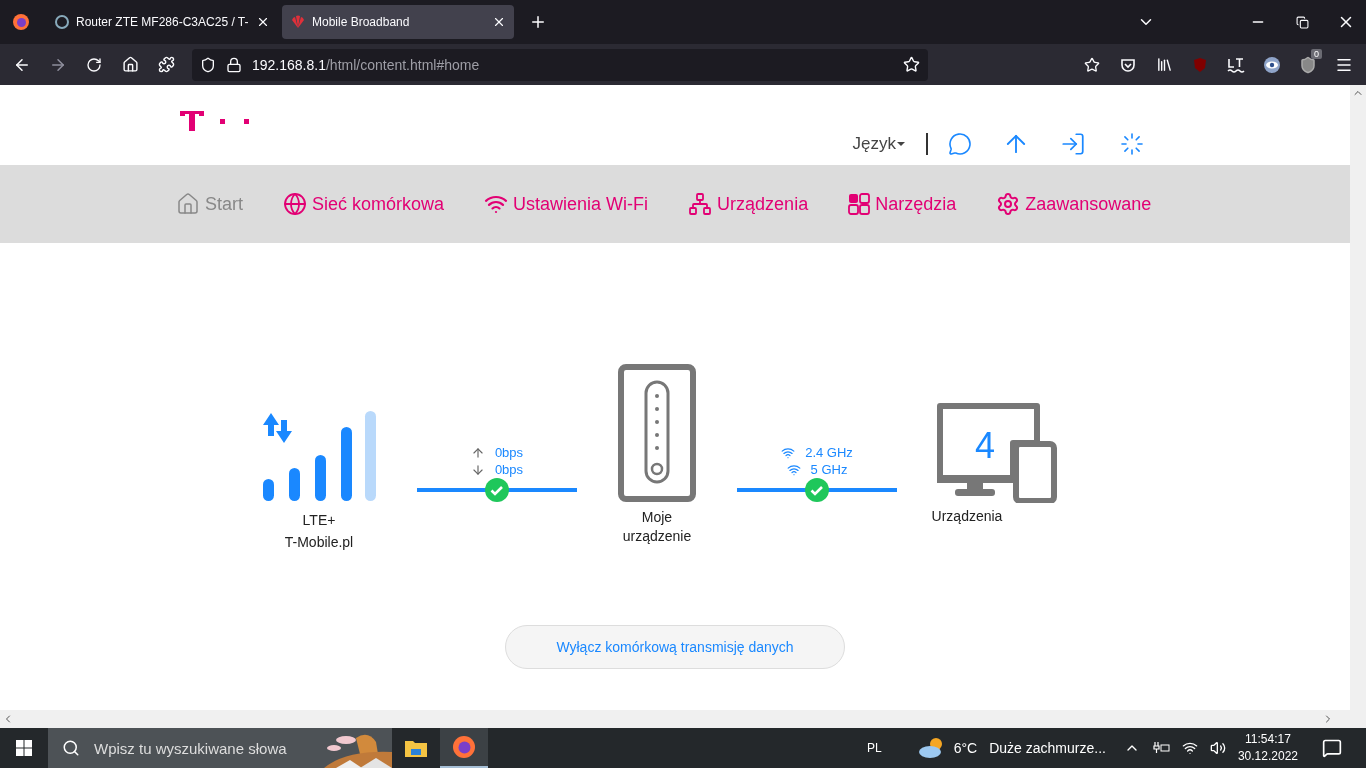  I want to click on windows-icon, so click(24, 748).